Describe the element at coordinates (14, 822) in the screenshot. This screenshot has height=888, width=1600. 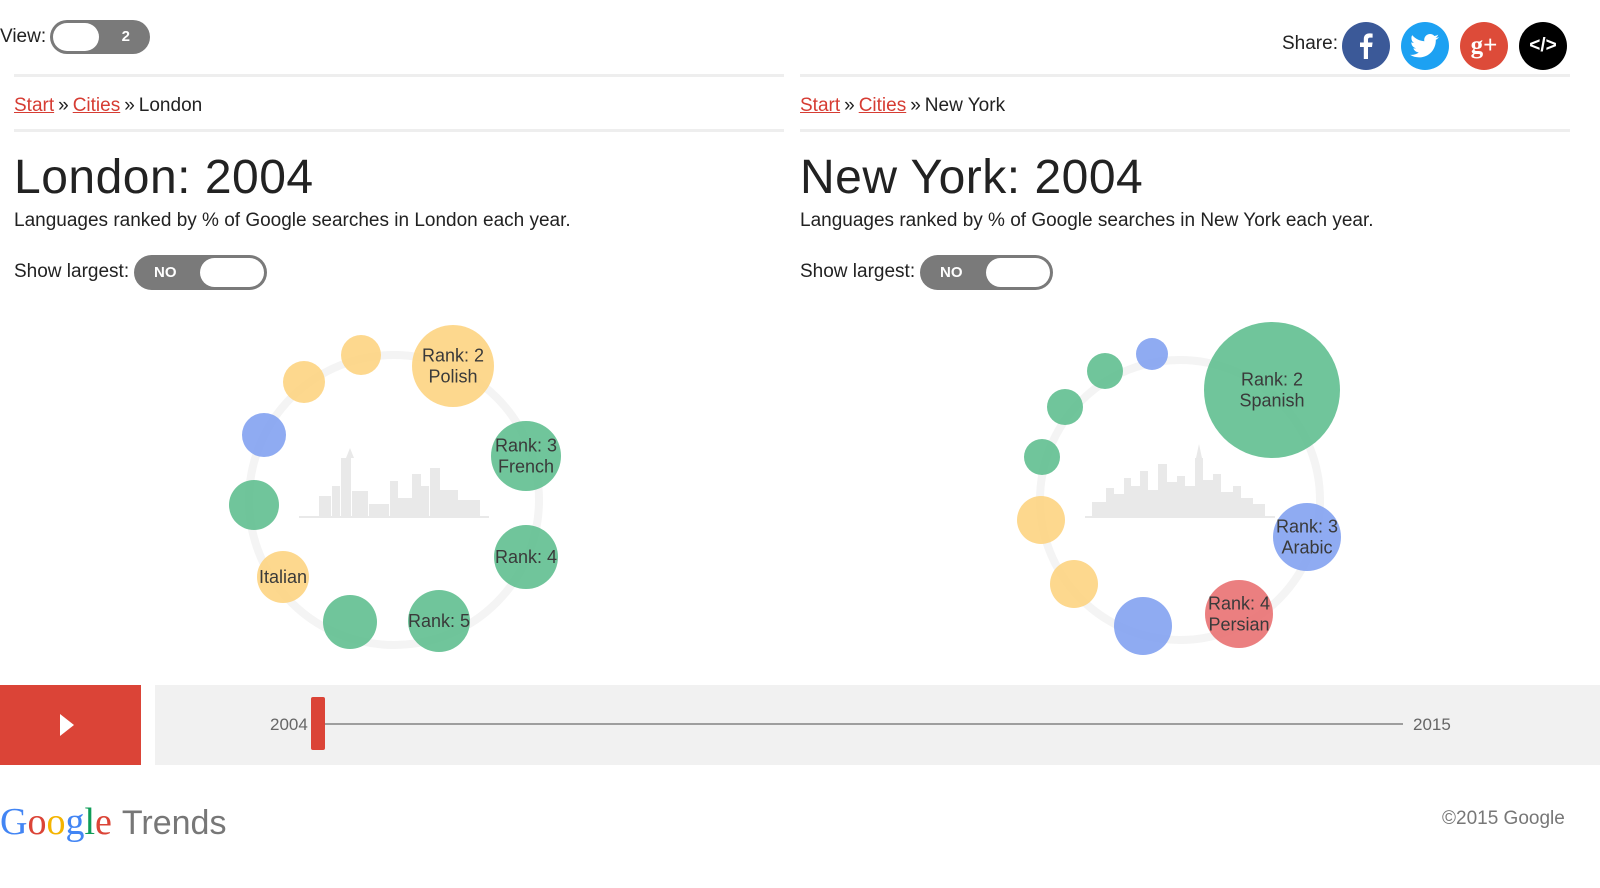
I see `logo-letter: G` at that location.